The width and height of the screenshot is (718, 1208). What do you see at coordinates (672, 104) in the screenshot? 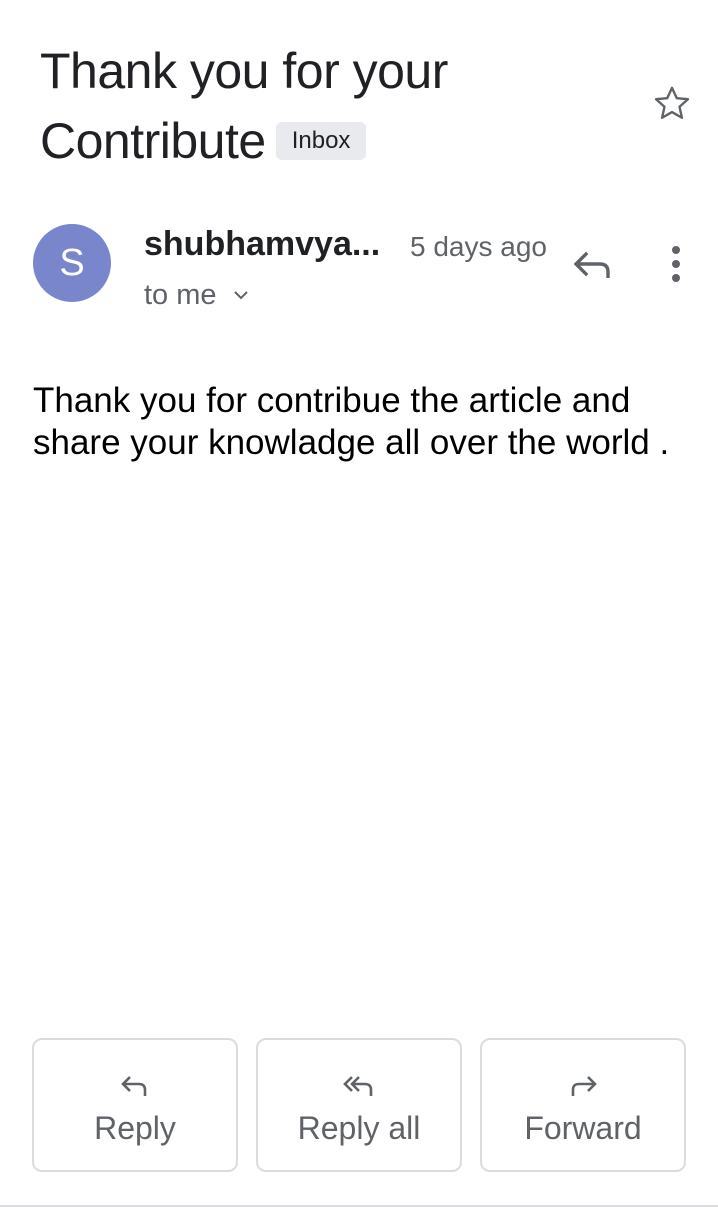
I see `star-icon` at bounding box center [672, 104].